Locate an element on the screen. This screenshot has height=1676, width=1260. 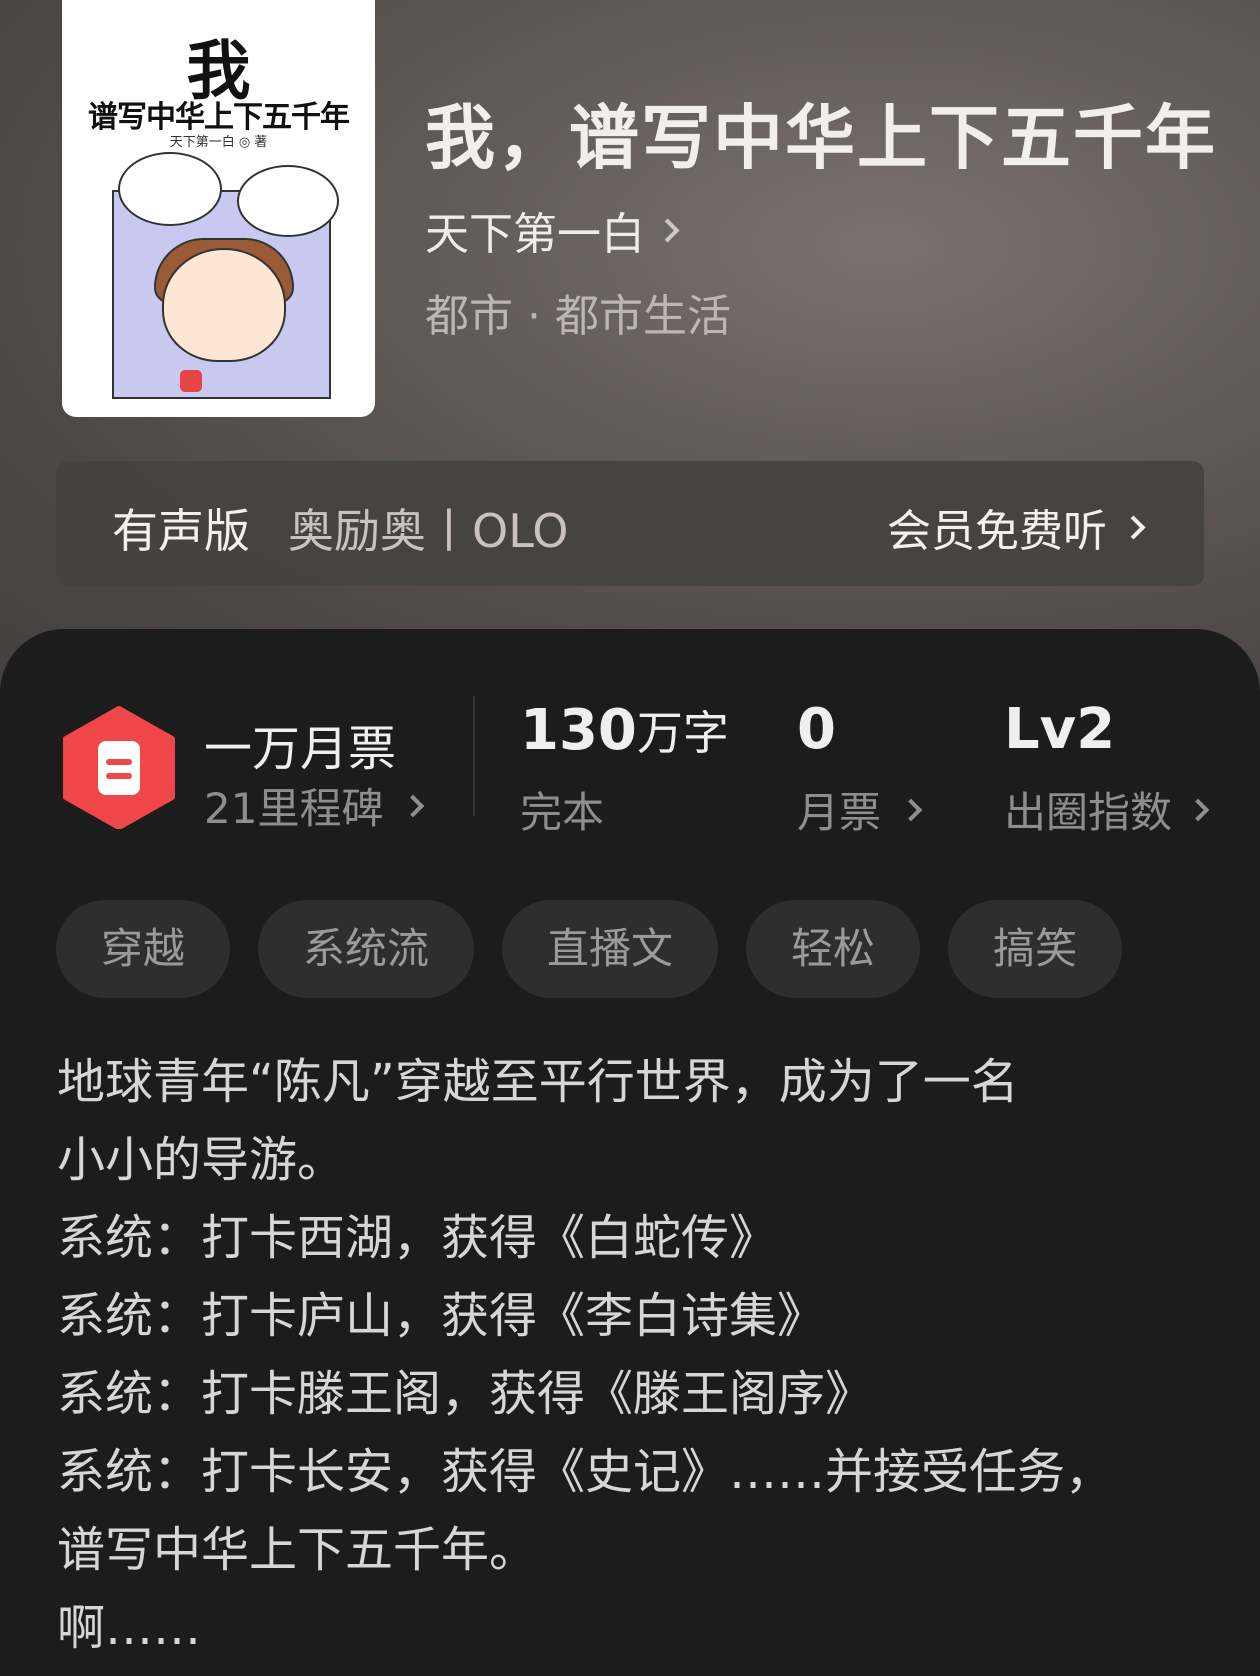
book-genre: 都市 · 都市生活 is located at coordinates (578, 316).